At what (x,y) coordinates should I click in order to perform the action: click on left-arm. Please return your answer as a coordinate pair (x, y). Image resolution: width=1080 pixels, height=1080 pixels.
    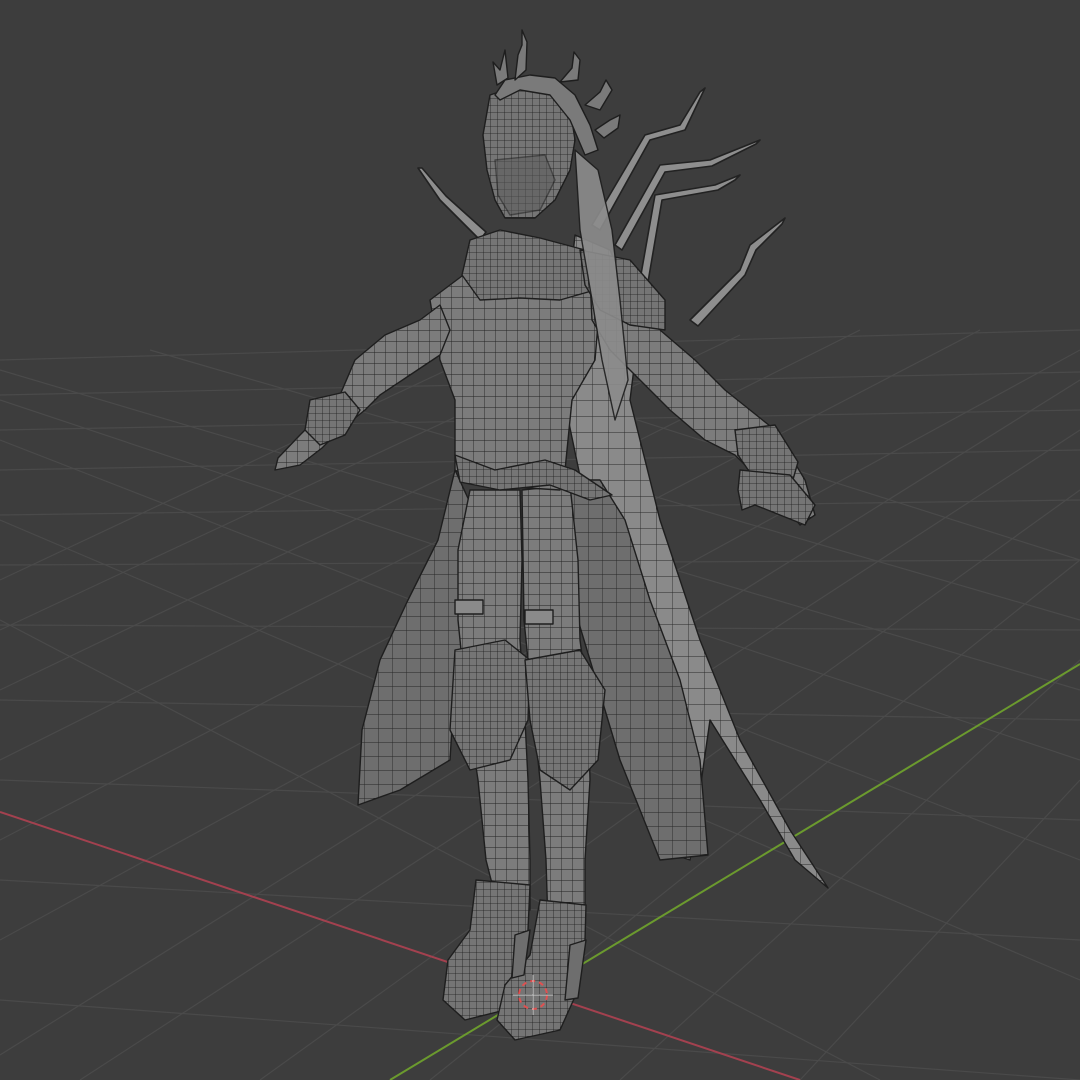
    Looking at the image, I should click on (362, 387).